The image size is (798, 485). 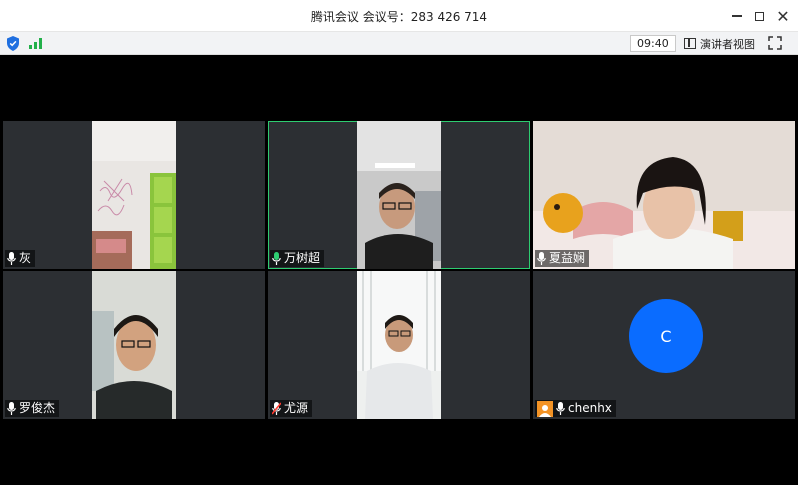 What do you see at coordinates (36, 43) in the screenshot?
I see `signal-bars-icon` at bounding box center [36, 43].